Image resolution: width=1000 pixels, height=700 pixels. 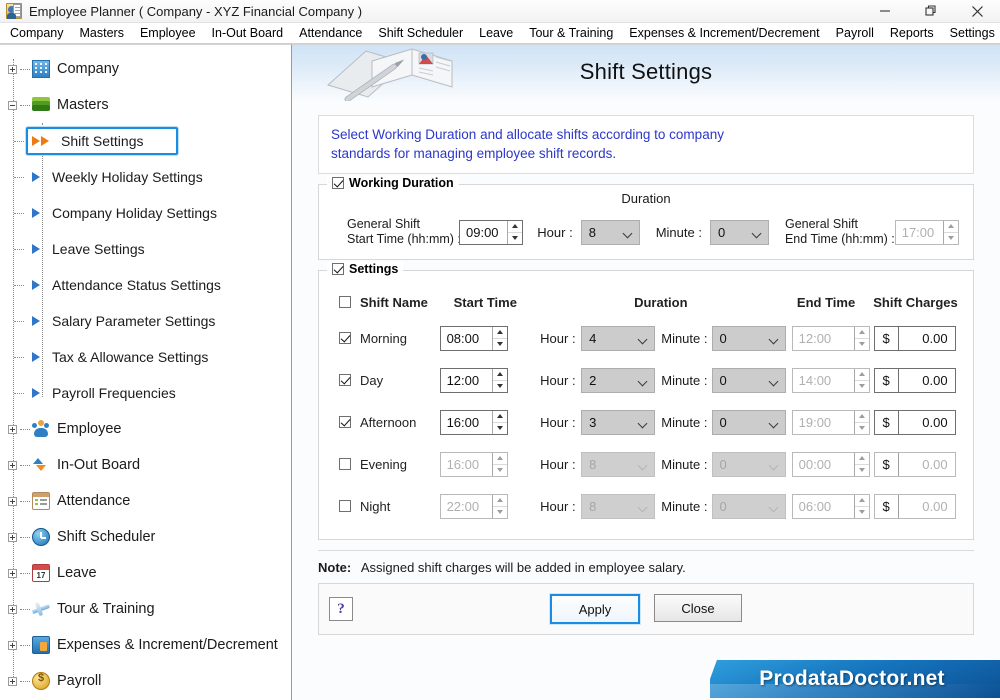 What do you see at coordinates (724, 33) in the screenshot?
I see `menu-item-expenses-increment-decrement: Expenses & Increment/Decrement` at bounding box center [724, 33].